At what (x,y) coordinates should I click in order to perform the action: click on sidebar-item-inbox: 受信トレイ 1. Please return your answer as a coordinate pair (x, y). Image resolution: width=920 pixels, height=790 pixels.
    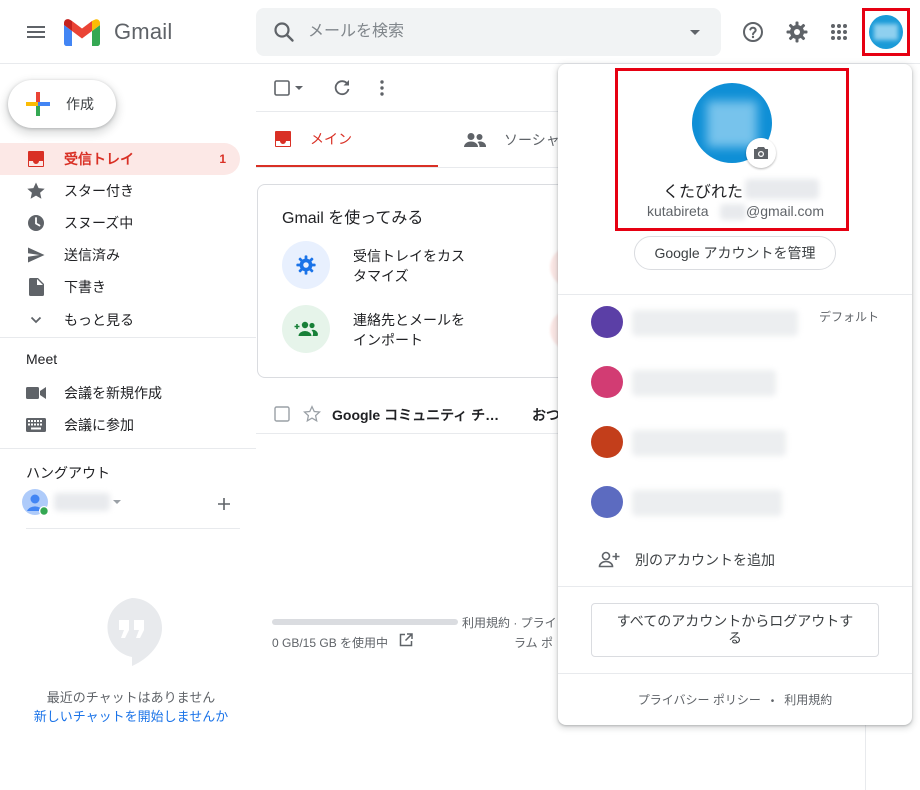
    Looking at the image, I should click on (120, 159).